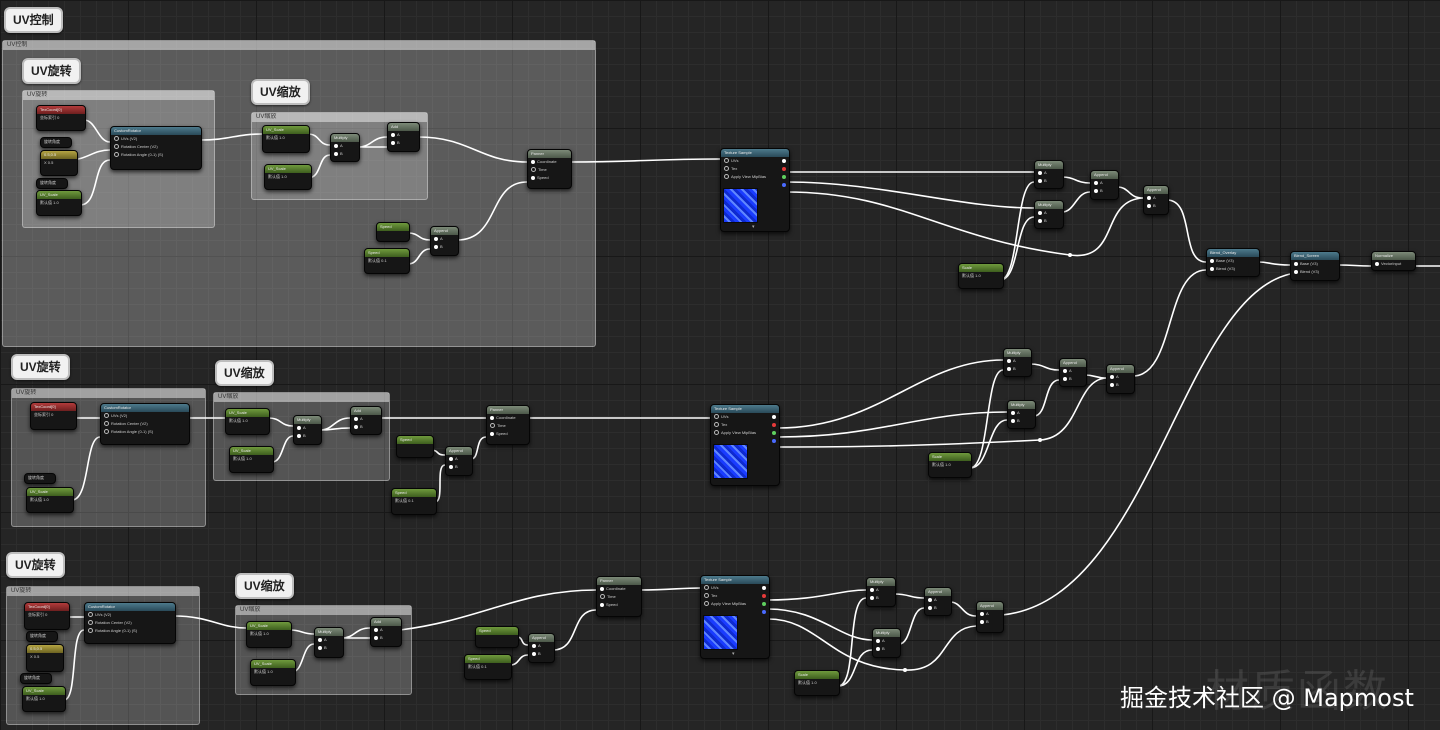 The image size is (1440, 730). Describe the element at coordinates (950, 465) in the screenshot. I see `const-scale-node-2: Scale 默认值 1.0` at that location.